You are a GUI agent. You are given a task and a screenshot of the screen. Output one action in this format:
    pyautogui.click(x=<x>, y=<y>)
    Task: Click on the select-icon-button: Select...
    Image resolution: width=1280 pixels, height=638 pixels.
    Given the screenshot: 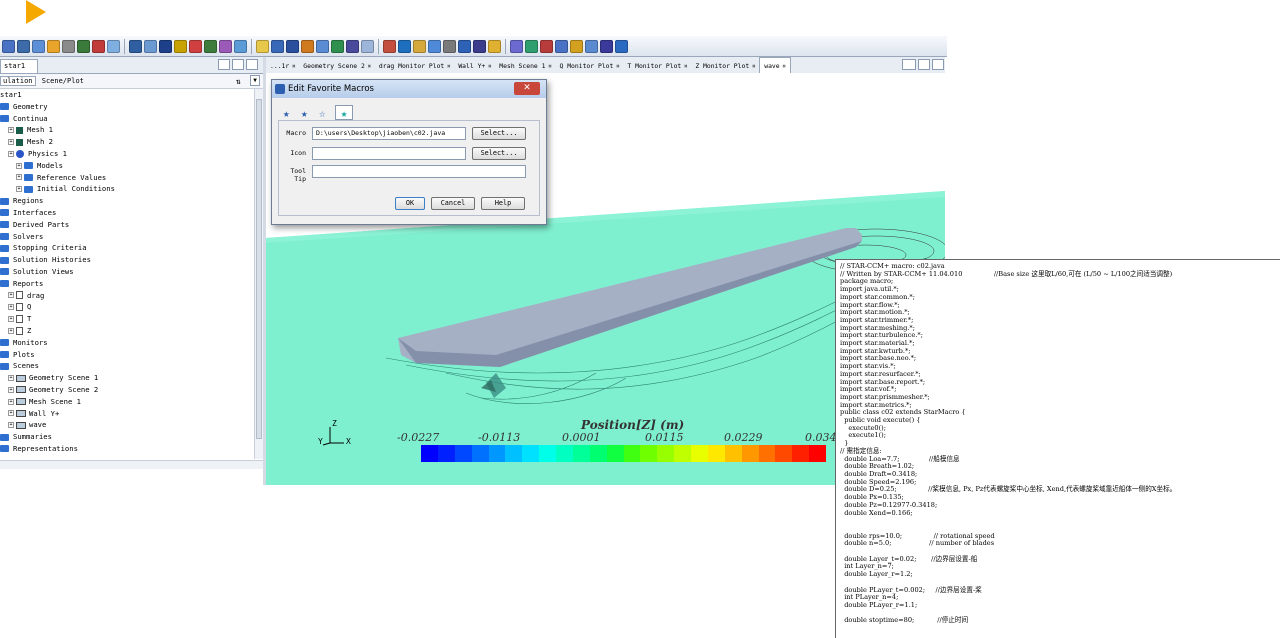 What is the action you would take?
    pyautogui.click(x=499, y=153)
    